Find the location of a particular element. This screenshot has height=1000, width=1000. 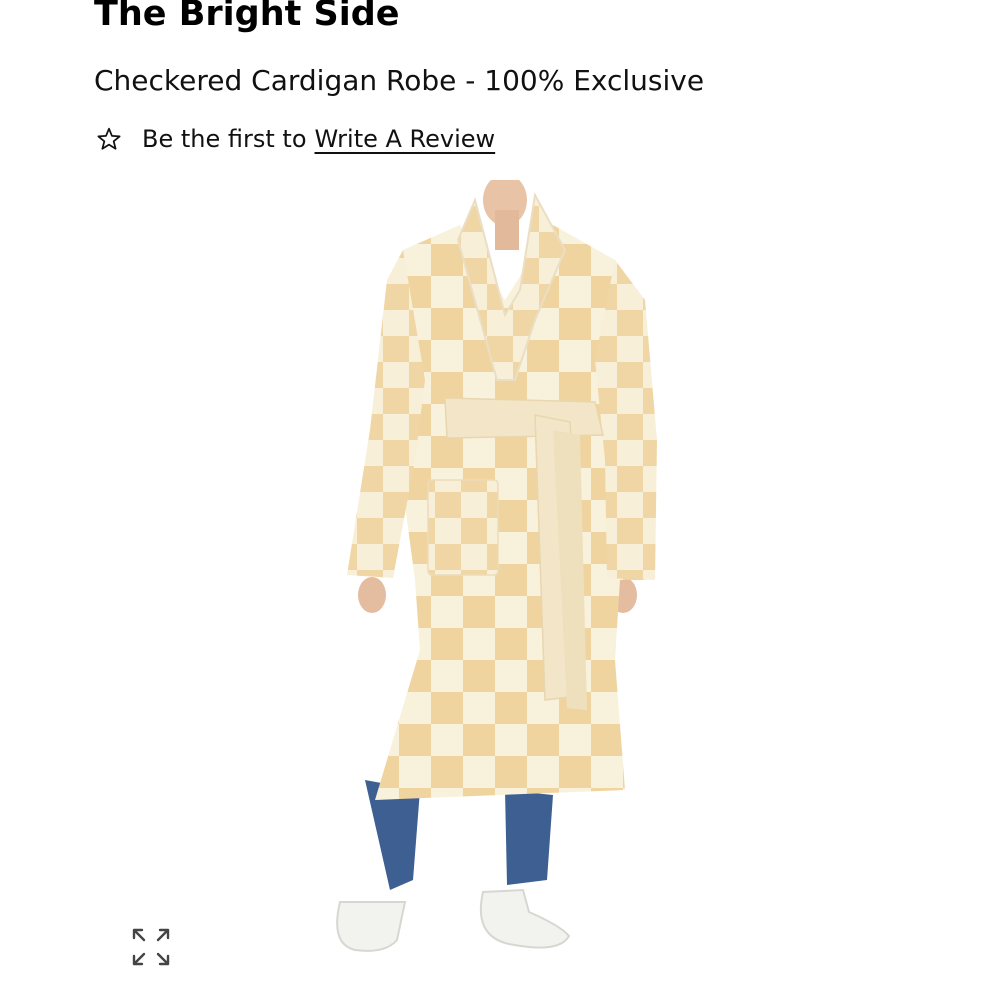

review-prompt: Be the first to is located at coordinates (224, 139).